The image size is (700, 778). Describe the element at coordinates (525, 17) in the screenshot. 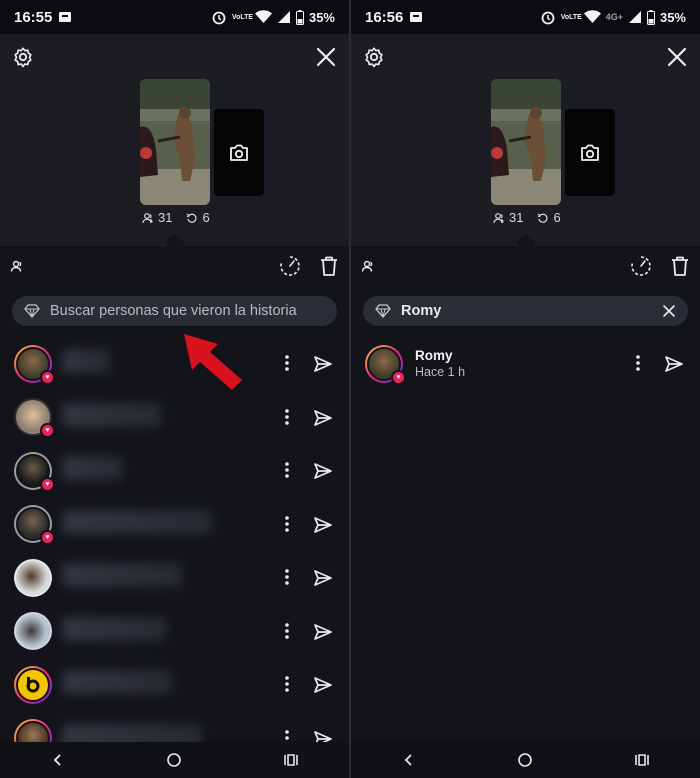

I see `status-bar: 16:56 VoLTE 4G+ 35%` at that location.